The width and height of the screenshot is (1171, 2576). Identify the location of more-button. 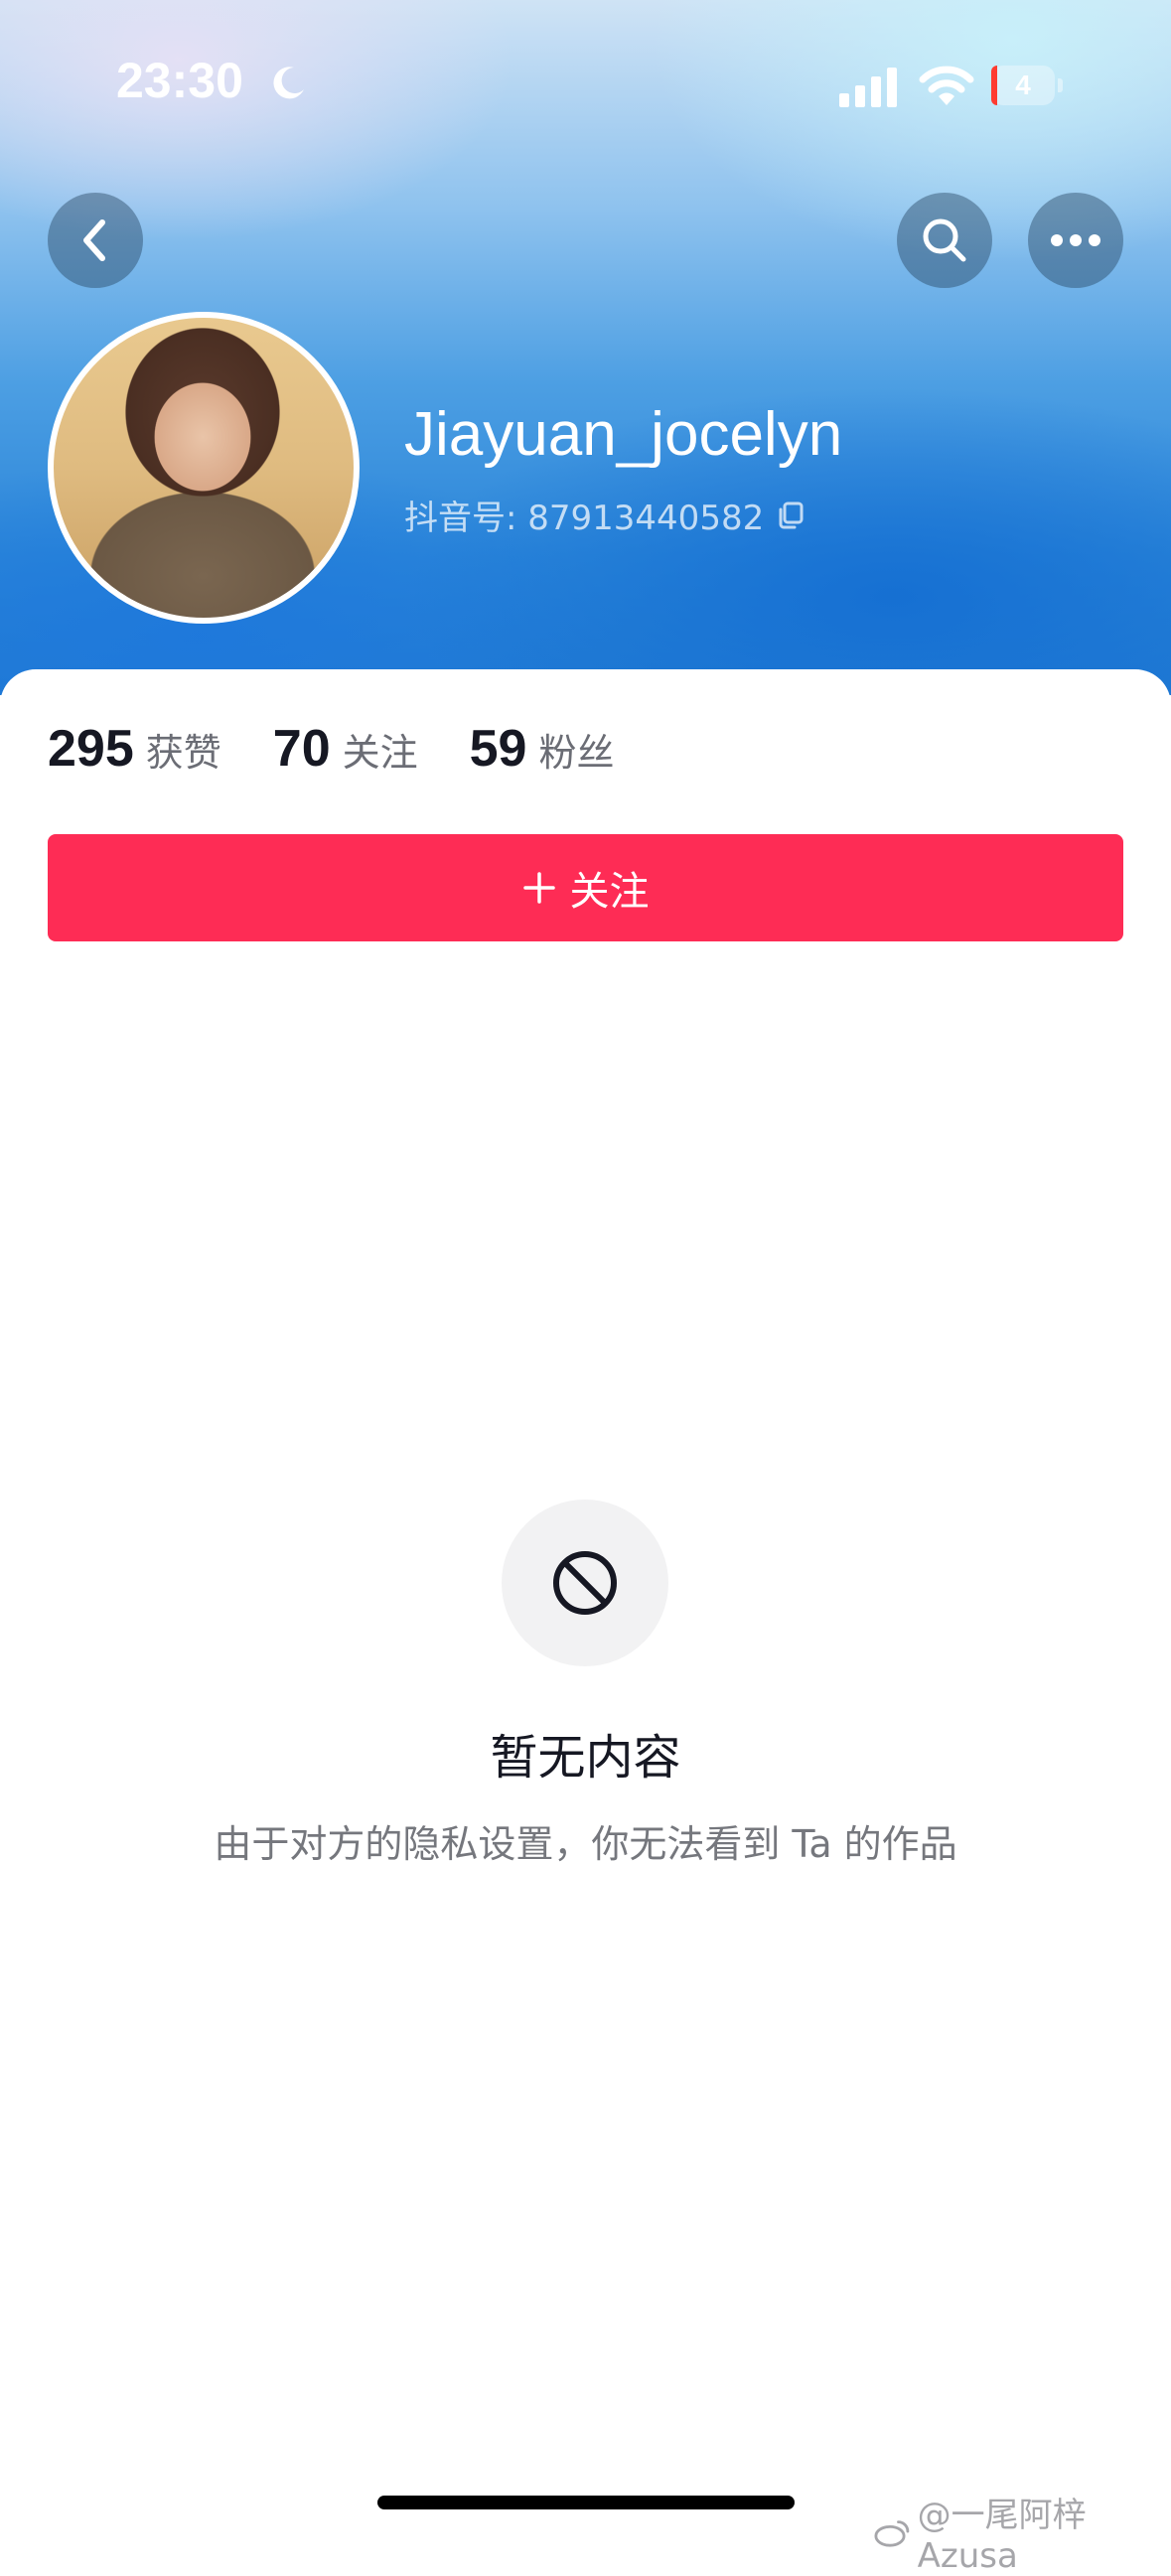
(1075, 240).